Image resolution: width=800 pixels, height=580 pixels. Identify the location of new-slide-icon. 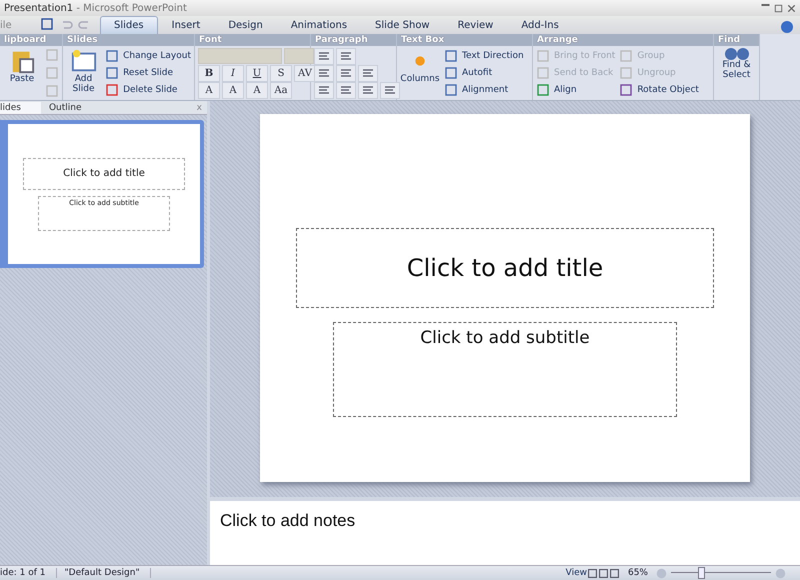
(83, 61).